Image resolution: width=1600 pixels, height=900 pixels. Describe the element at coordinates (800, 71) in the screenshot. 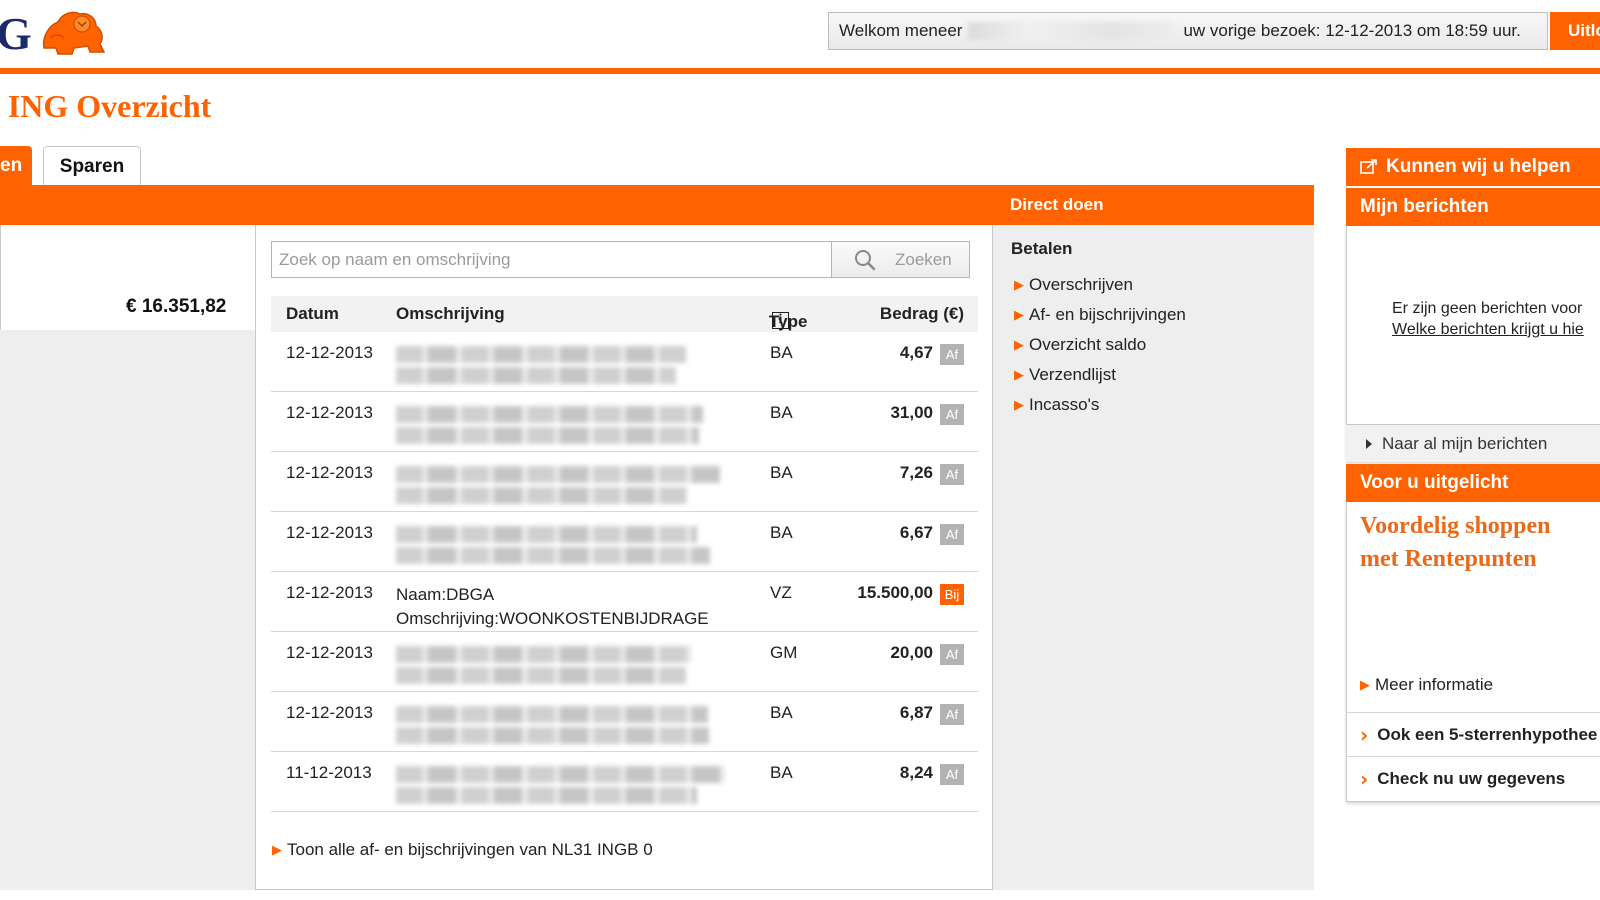

I see `header-divider` at that location.